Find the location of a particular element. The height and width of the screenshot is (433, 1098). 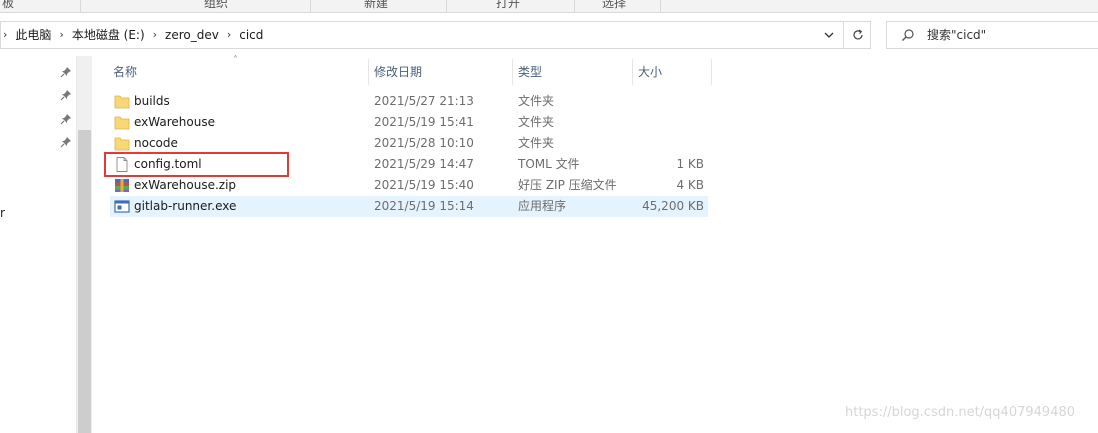

ribbon-group-open: 打开 is located at coordinates (508, 5).